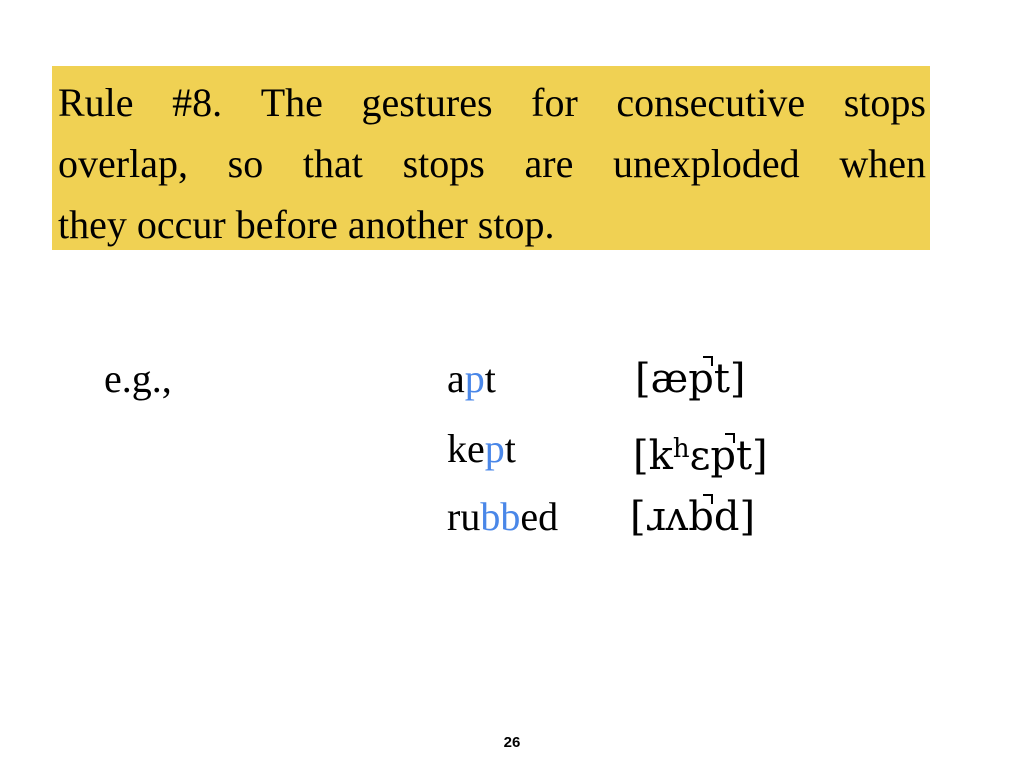 Image resolution: width=1024 pixels, height=768 pixels. What do you see at coordinates (539, 516) in the screenshot?
I see `word-part: ed` at bounding box center [539, 516].